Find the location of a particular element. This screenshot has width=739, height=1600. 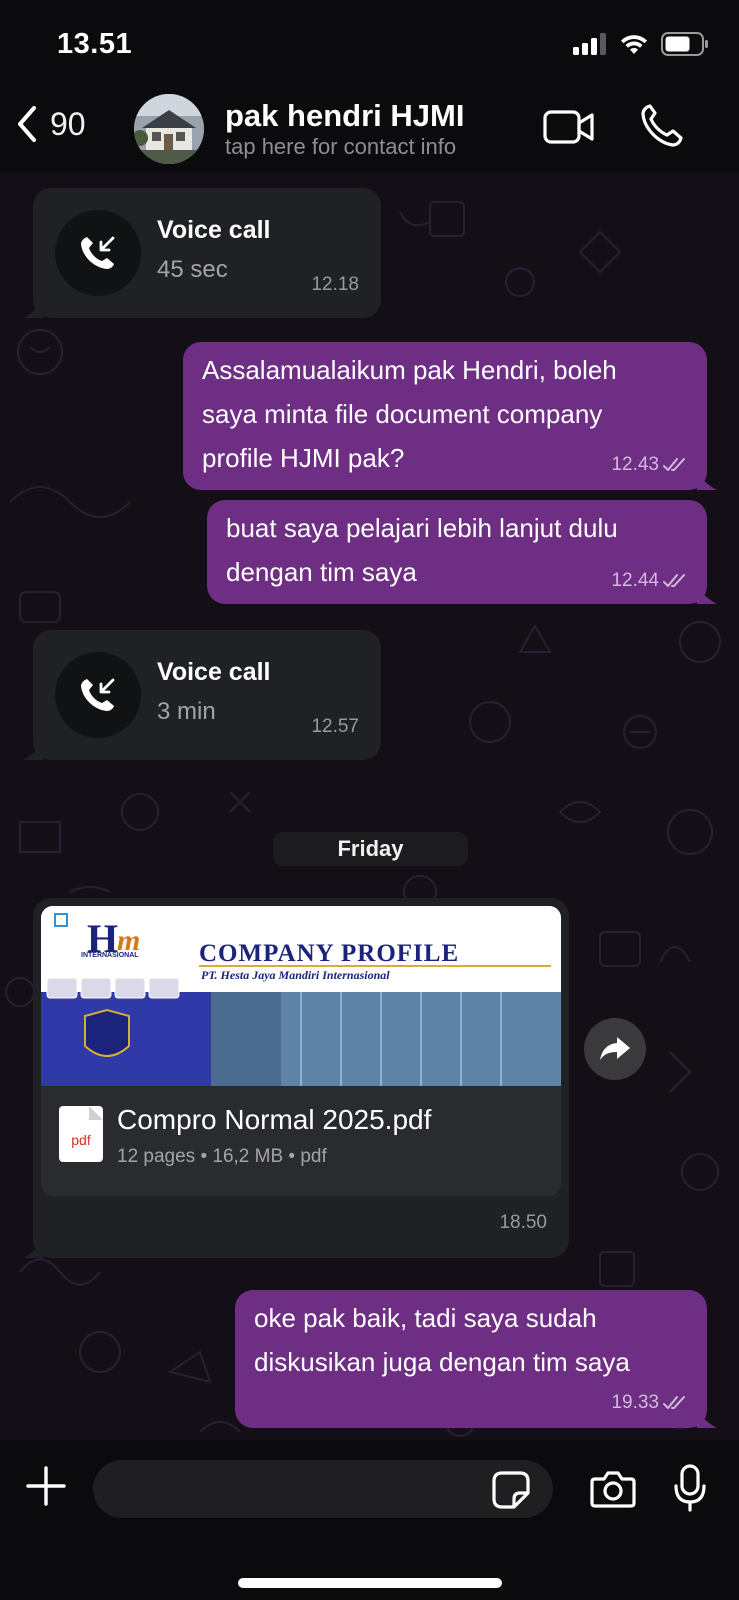

phone-icon is located at coordinates (662, 125).